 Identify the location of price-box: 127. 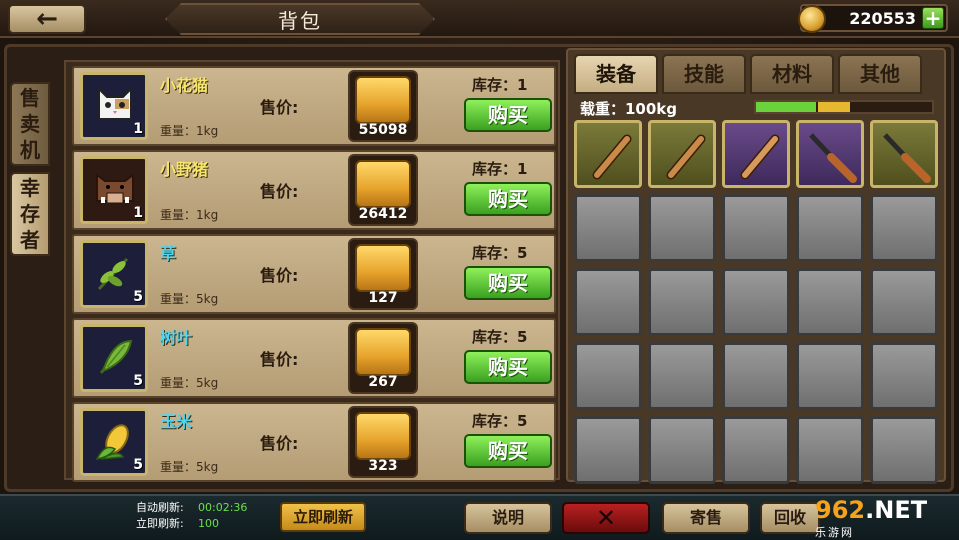
(383, 274).